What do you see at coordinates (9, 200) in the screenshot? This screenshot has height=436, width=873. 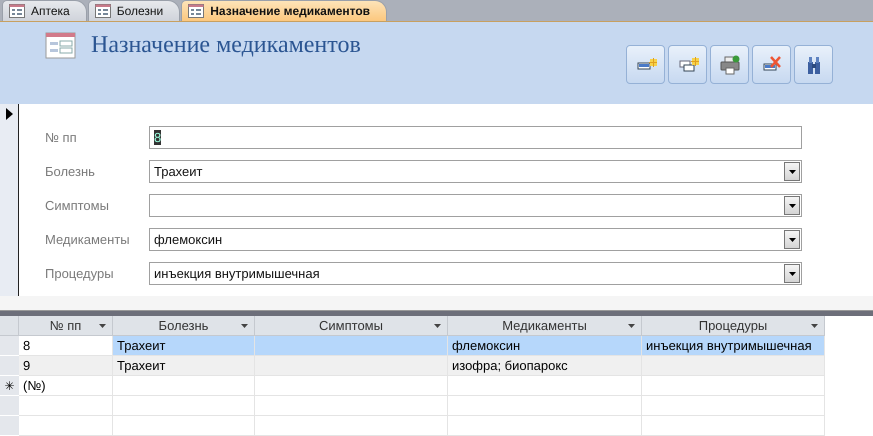 I see `record-selector` at bounding box center [9, 200].